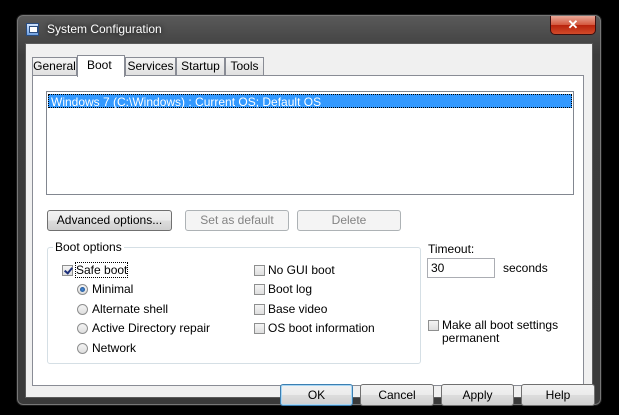  I want to click on ok-label: OK, so click(316, 395).